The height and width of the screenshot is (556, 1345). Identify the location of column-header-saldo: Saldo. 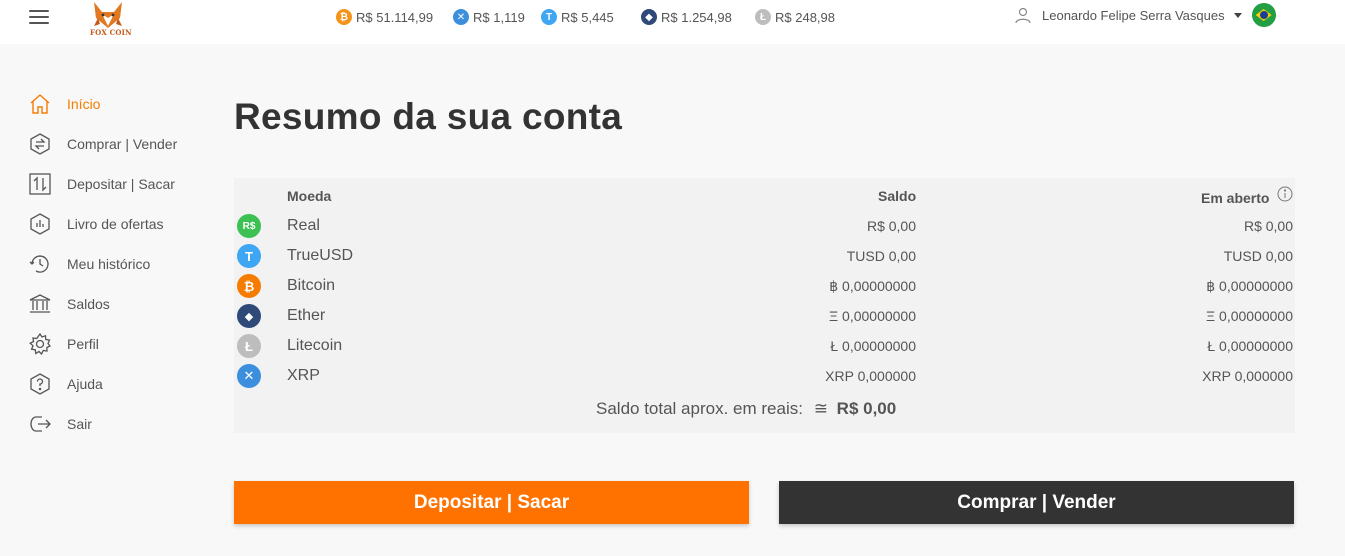
(897, 196).